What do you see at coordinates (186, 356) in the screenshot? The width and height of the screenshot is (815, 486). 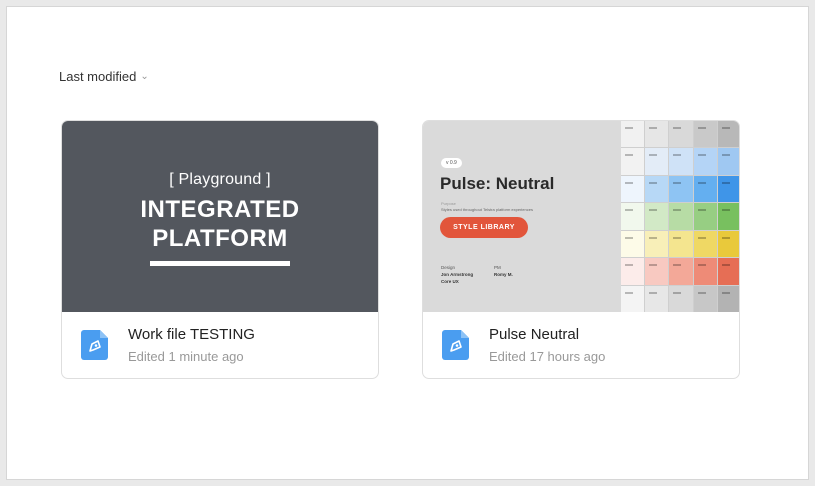 I see `file-edited-time: Edited 1 minute ago` at bounding box center [186, 356].